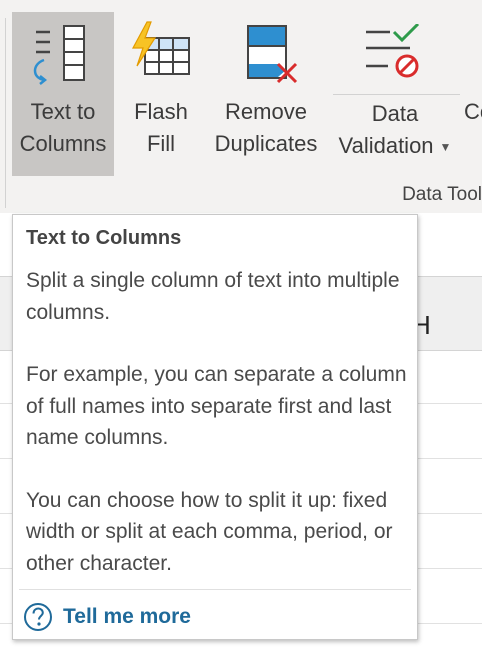  What do you see at coordinates (215, 589) in the screenshot?
I see `divider` at bounding box center [215, 589].